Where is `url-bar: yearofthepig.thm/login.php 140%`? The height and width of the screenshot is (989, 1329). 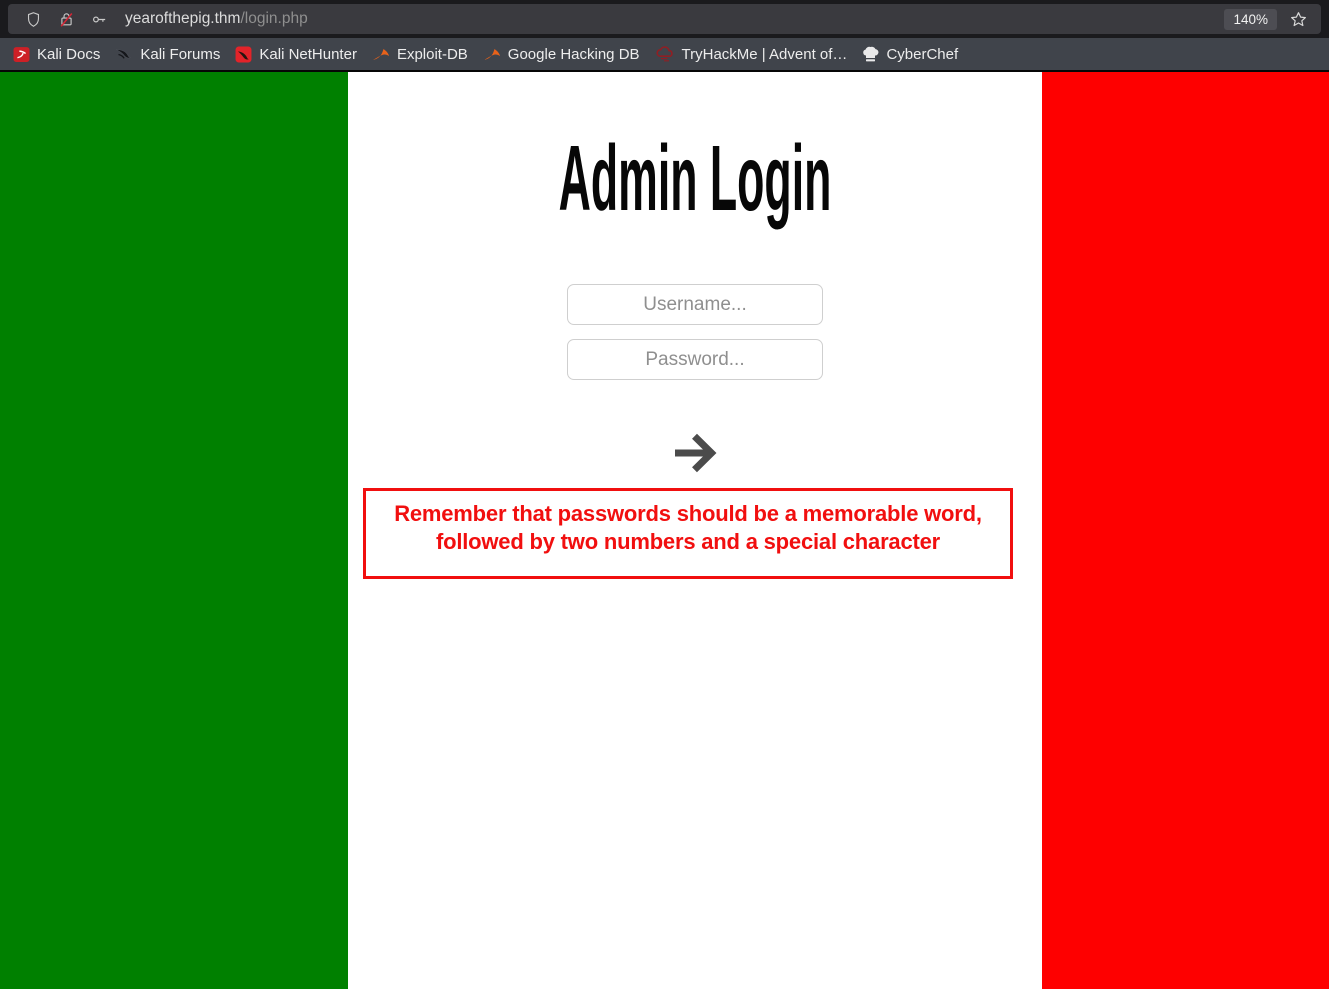 url-bar: yearofthepig.thm/login.php 140% is located at coordinates (664, 19).